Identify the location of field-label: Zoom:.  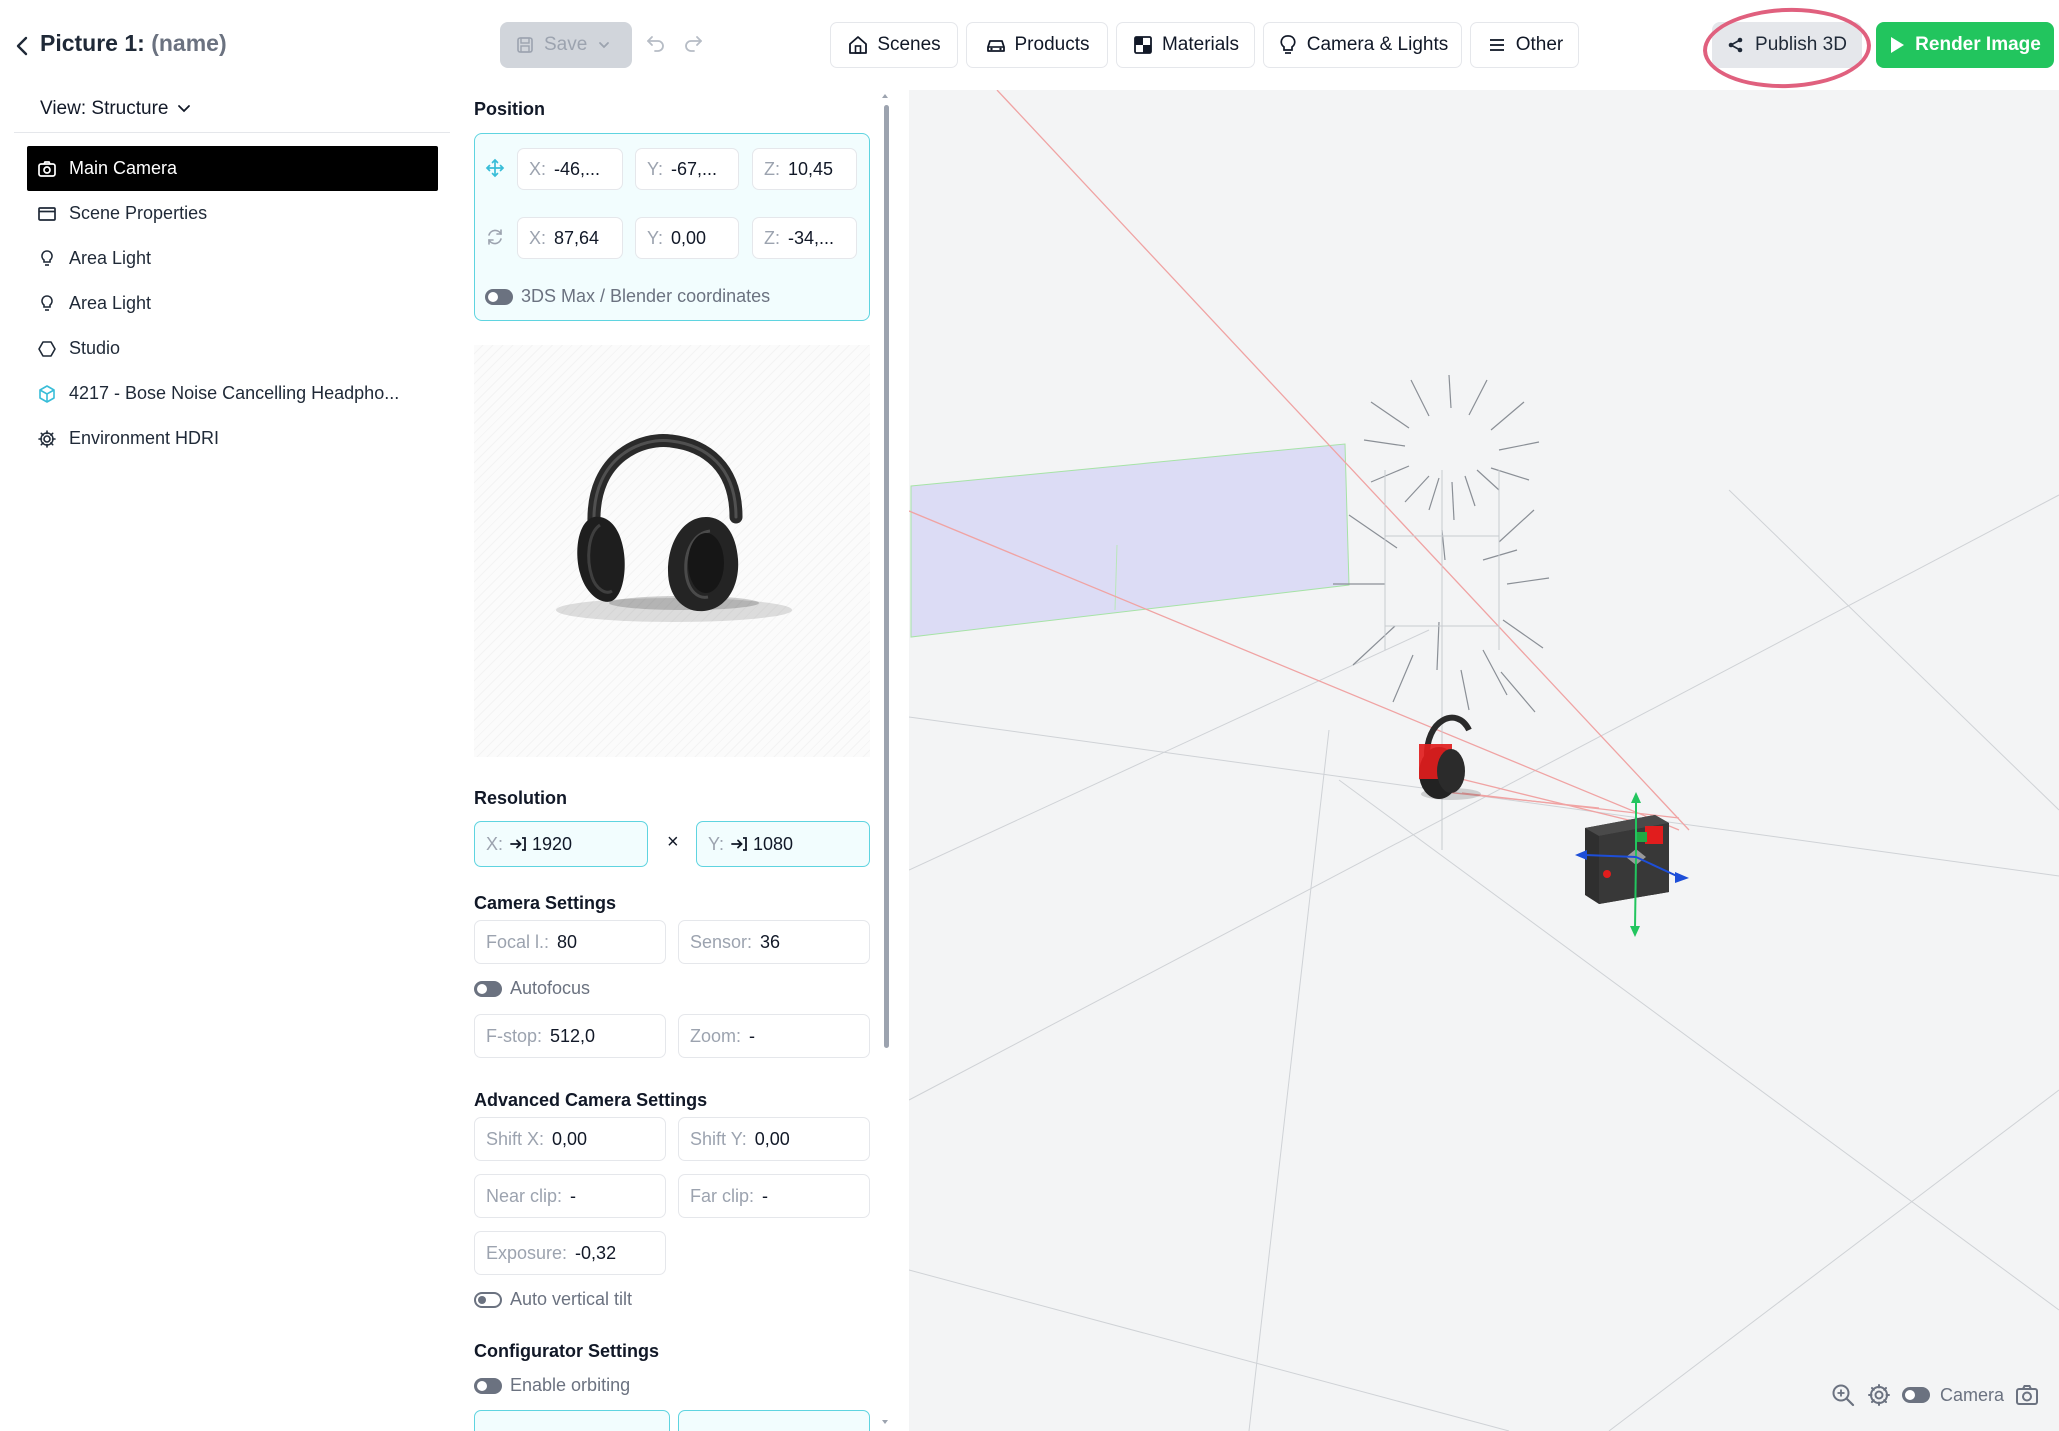
(716, 1035).